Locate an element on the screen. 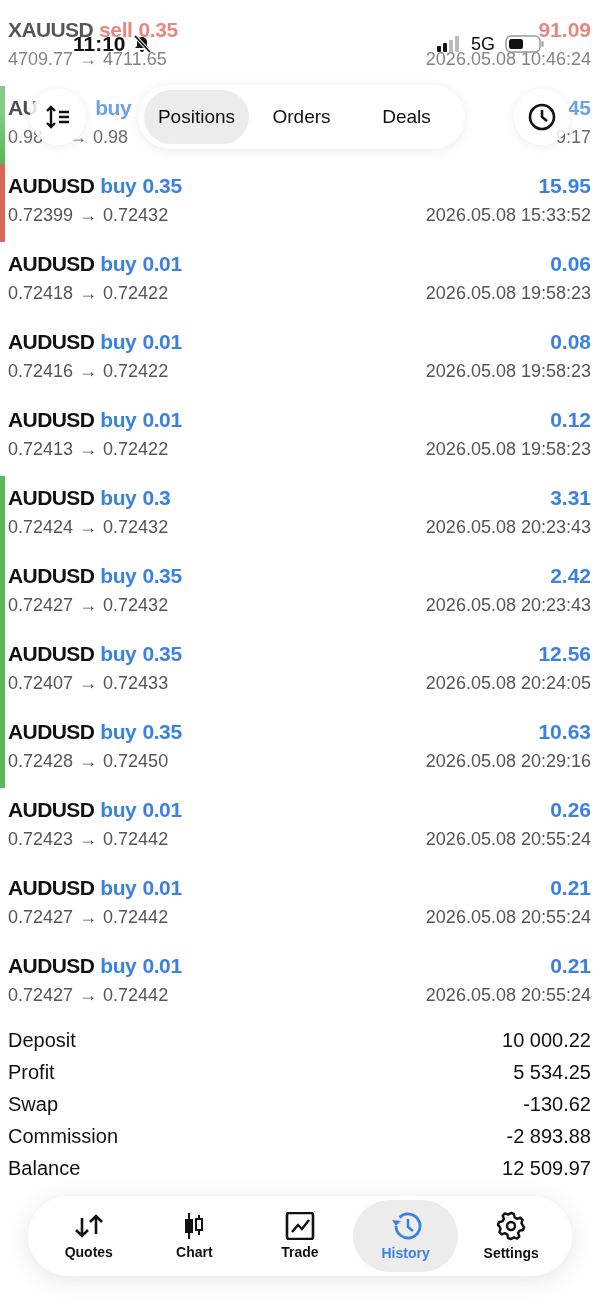  tab: Positions is located at coordinates (196, 117).